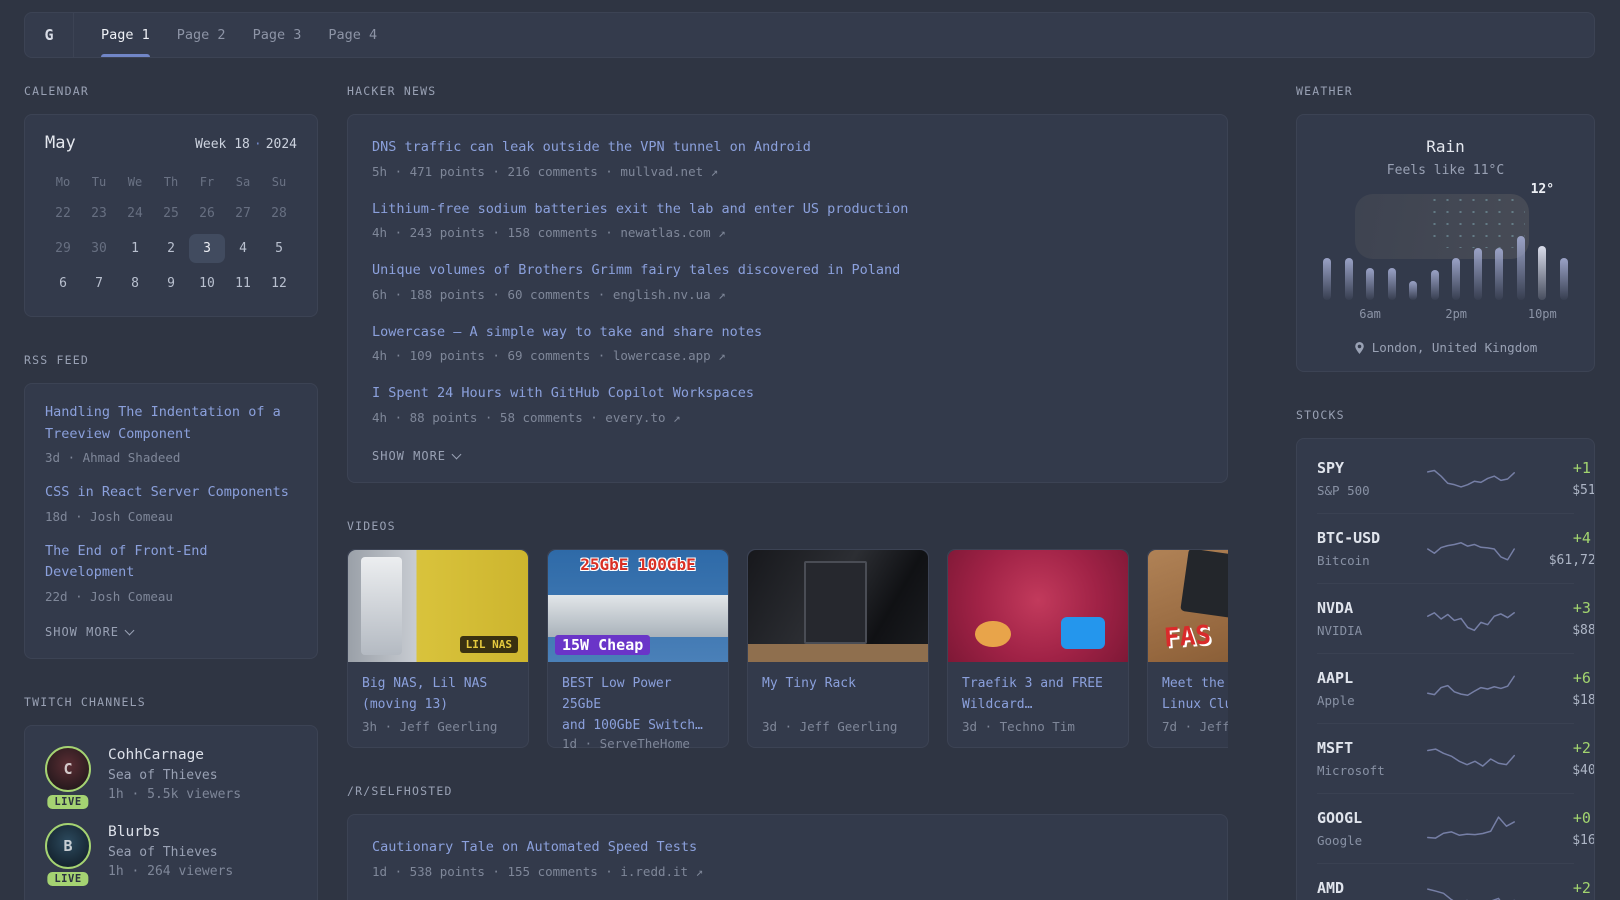 The image size is (1620, 900). I want to click on video-thumbnail: 25GbE 100GbE 15W Cheap, so click(638, 605).